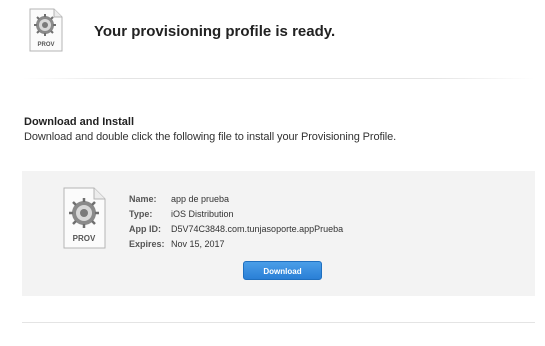 This screenshot has height=346, width=545. What do you see at coordinates (236, 214) in the screenshot?
I see `detail-row-type: Type: iOS Distribution` at bounding box center [236, 214].